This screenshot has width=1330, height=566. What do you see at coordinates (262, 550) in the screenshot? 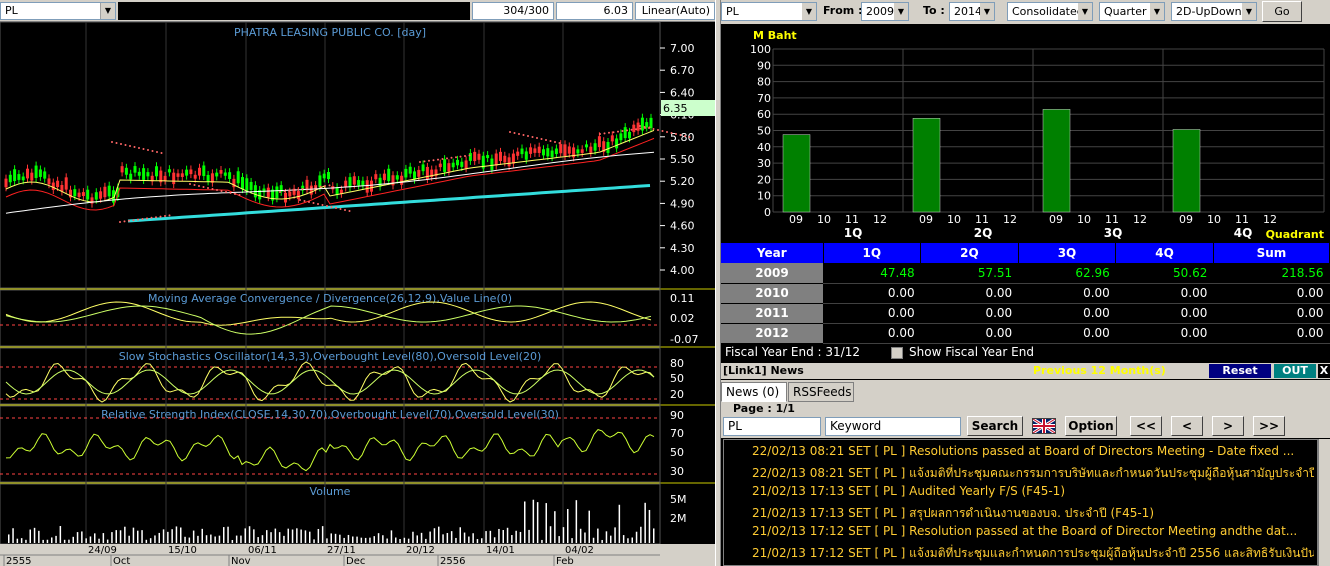
I see `date-label: 06/11` at bounding box center [262, 550].